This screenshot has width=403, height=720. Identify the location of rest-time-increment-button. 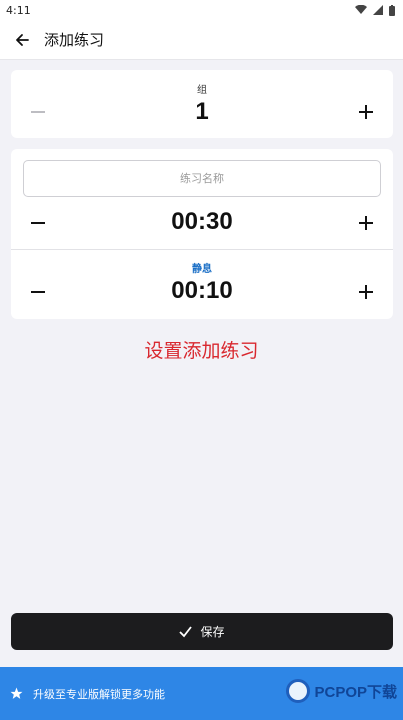
(366, 292).